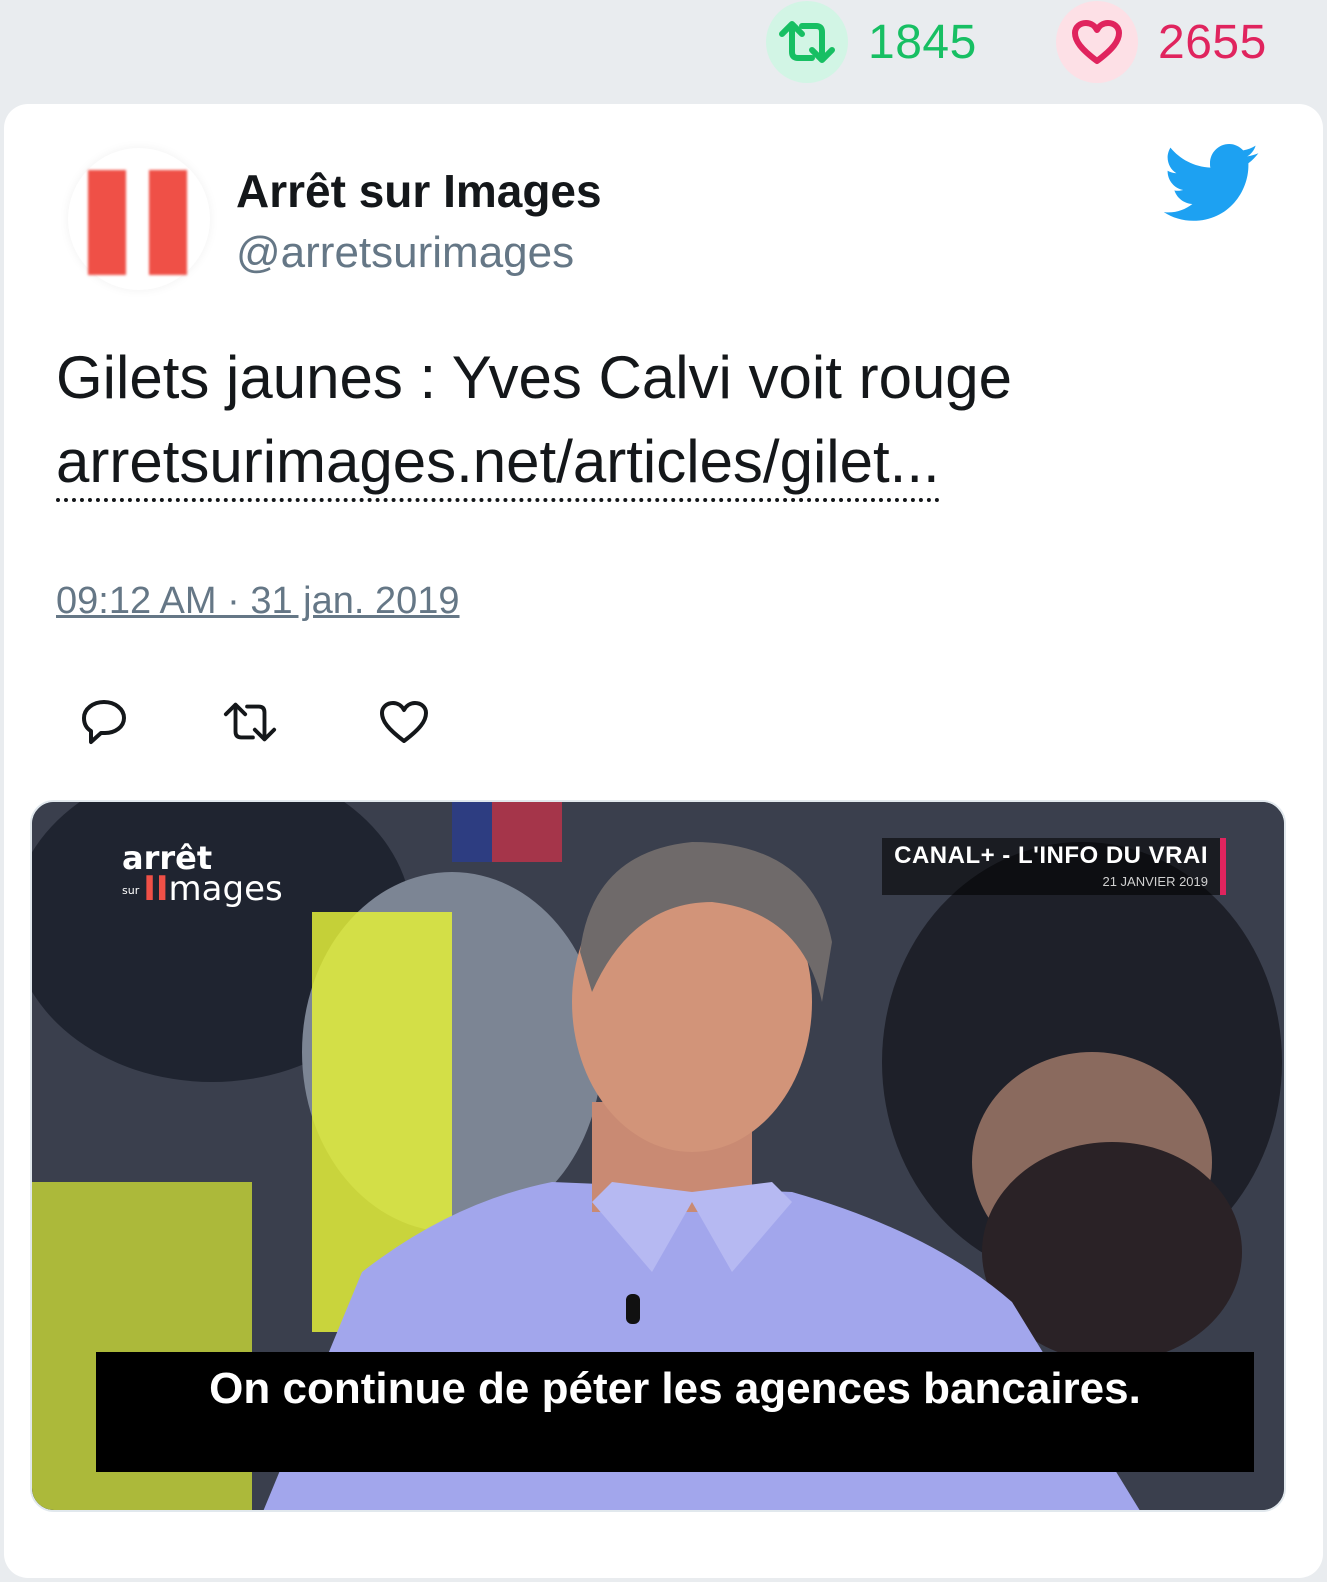  What do you see at coordinates (663, 50) in the screenshot?
I see `tweet-stats-bar: 1845 2655` at bounding box center [663, 50].